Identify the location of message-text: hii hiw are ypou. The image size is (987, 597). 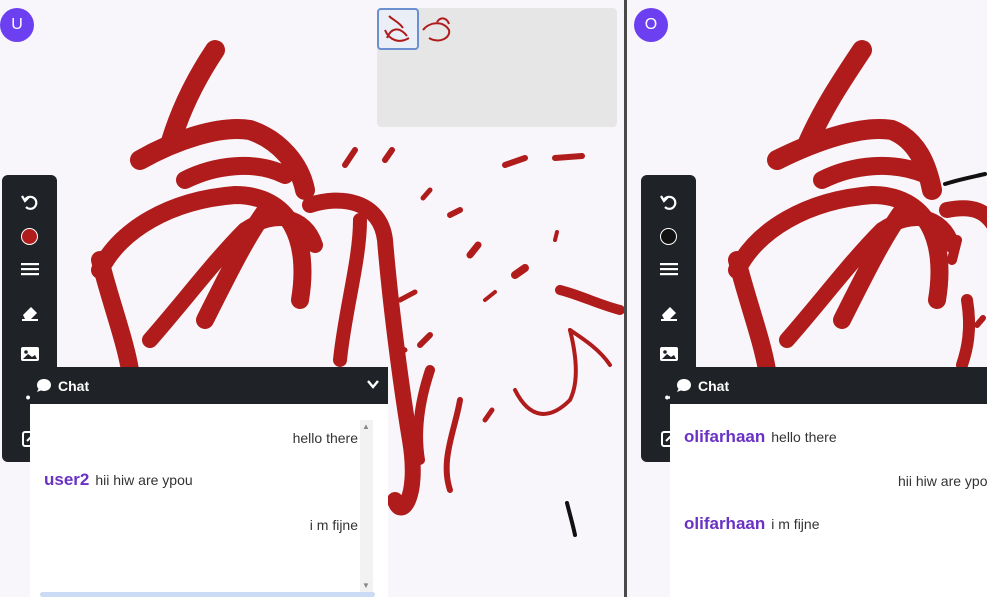
(144, 480).